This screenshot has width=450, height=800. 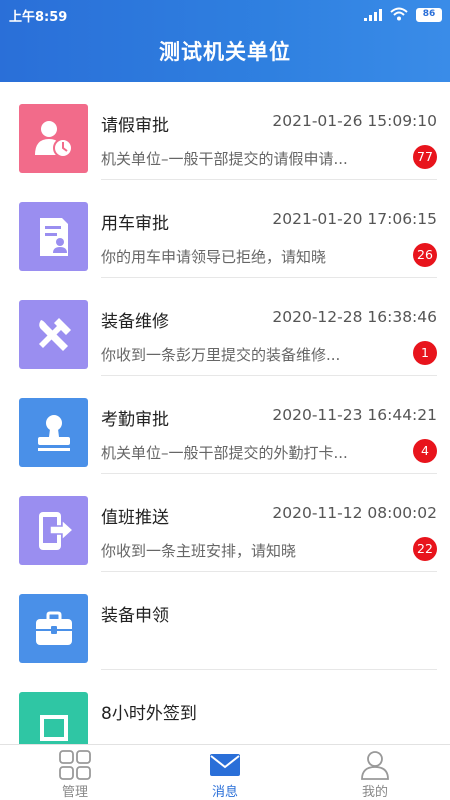 What do you see at coordinates (225, 765) in the screenshot?
I see `mail-icon` at bounding box center [225, 765].